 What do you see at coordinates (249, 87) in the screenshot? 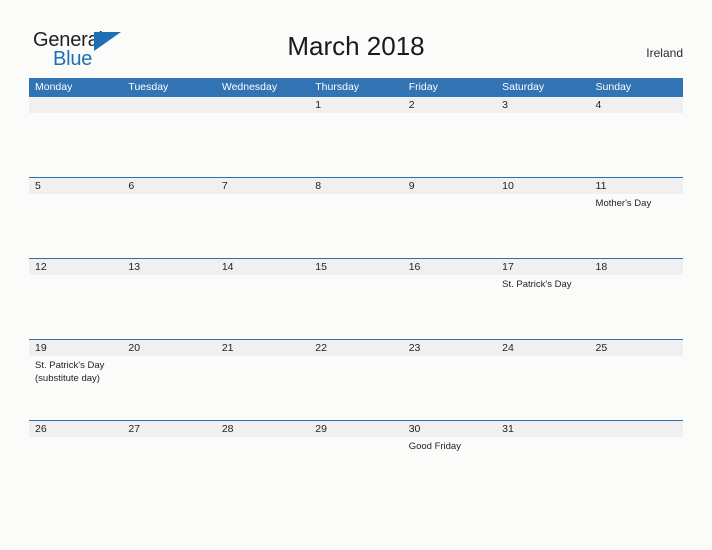
I see `weekday-wednesday: Wednesday` at bounding box center [249, 87].